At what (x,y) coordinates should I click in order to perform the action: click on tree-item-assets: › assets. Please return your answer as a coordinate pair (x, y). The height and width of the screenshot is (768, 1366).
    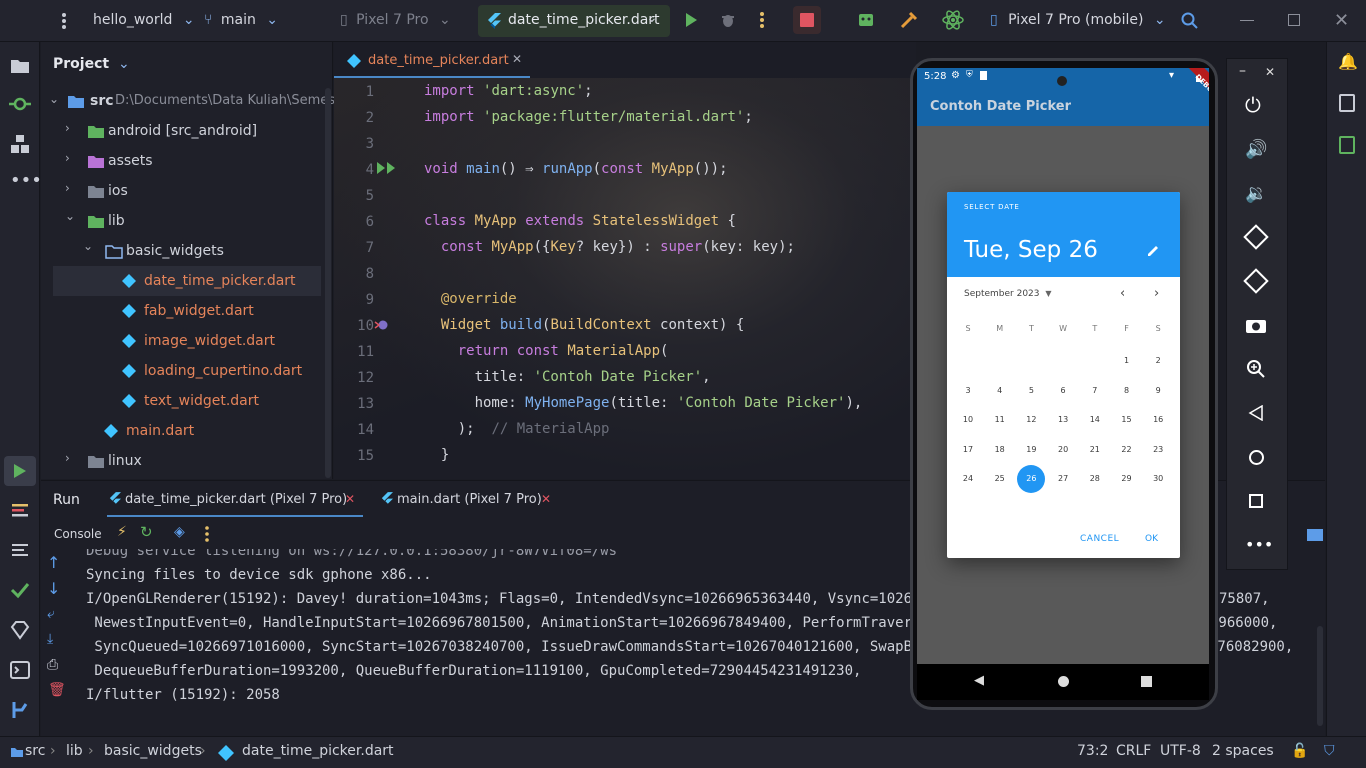
    Looking at the image, I should click on (181, 161).